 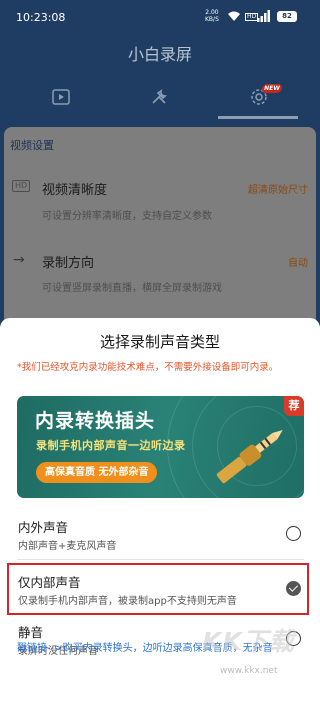 I want to click on arrow-right-icon: →, so click(x=19, y=260).